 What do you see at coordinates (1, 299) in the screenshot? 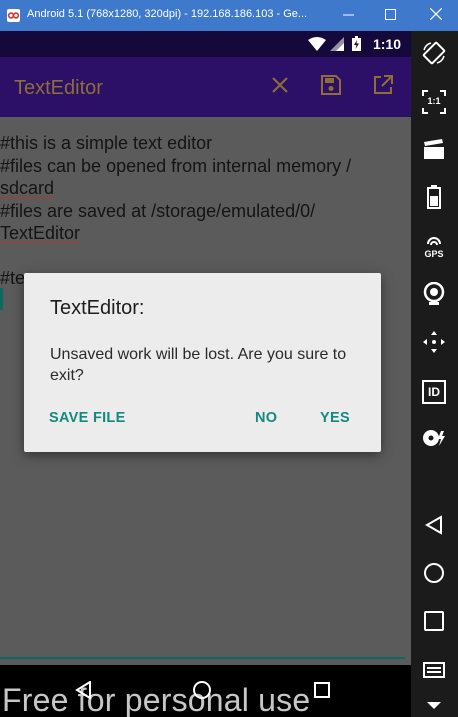
I see `text-cursor` at bounding box center [1, 299].